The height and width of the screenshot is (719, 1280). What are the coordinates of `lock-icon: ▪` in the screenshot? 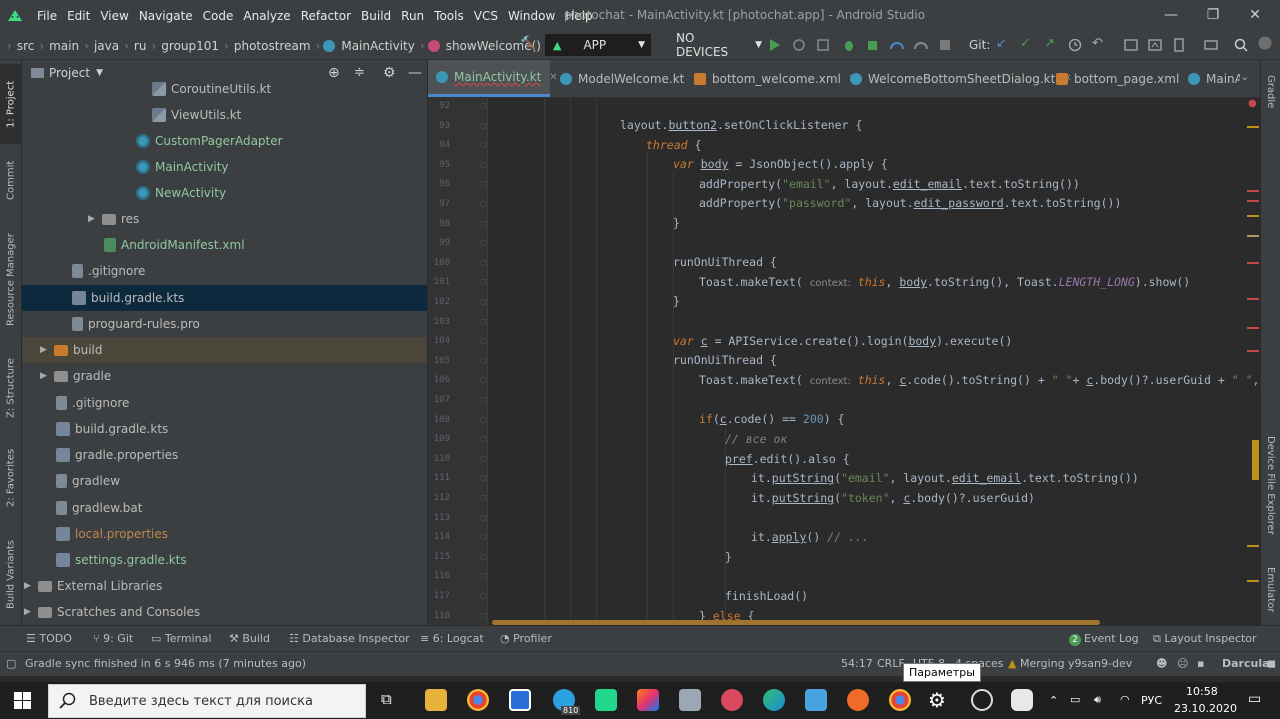 It's located at (1200, 663).